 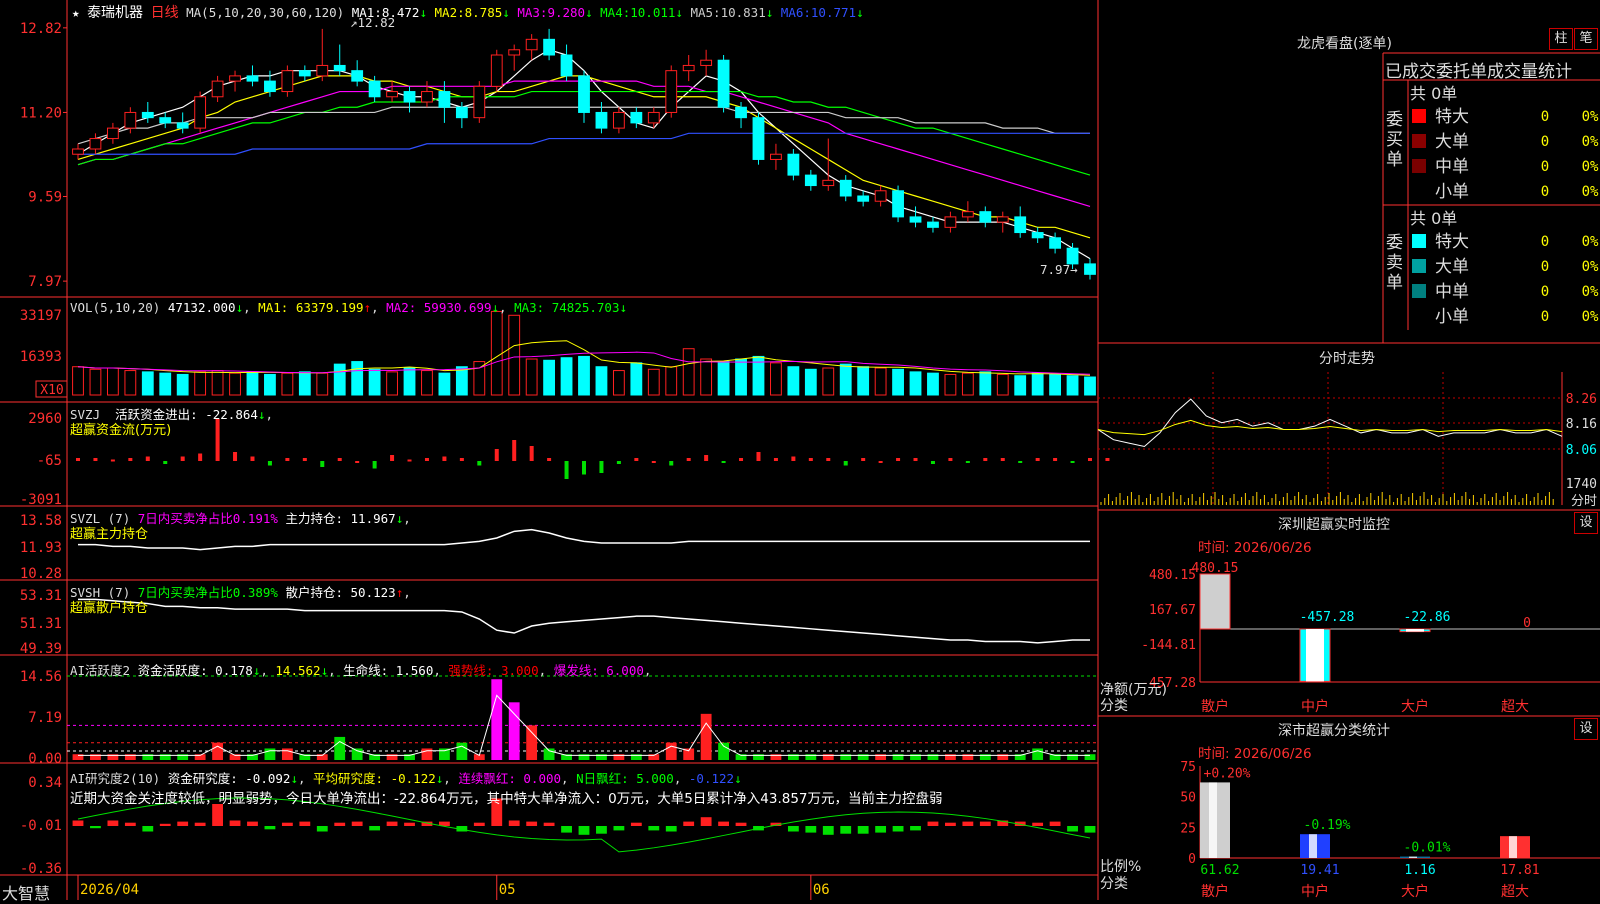 What do you see at coordinates (1415, 706) in the screenshot?
I see `x-tick-label: 大户` at bounding box center [1415, 706].